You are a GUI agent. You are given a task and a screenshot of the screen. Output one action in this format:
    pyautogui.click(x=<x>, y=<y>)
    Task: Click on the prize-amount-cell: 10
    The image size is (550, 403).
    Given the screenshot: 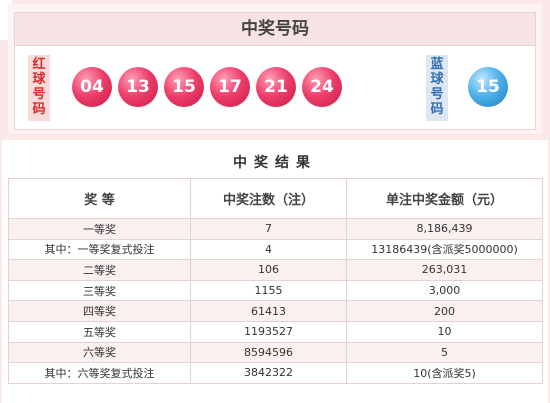 What is the action you would take?
    pyautogui.click(x=444, y=331)
    